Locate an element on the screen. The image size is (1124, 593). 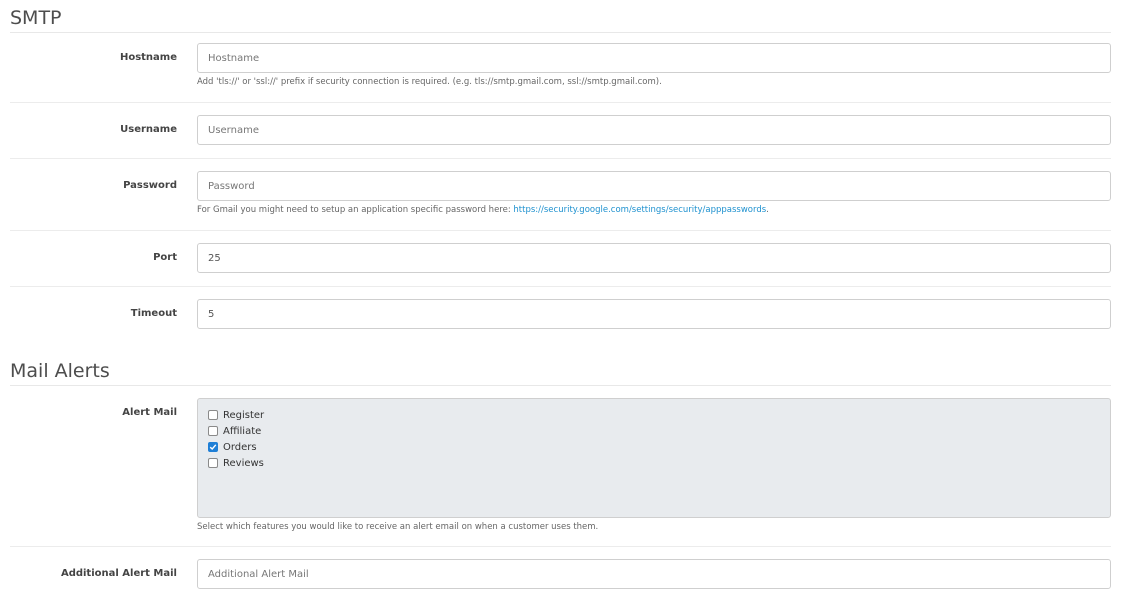
checkbox-affiliate is located at coordinates (213, 431).